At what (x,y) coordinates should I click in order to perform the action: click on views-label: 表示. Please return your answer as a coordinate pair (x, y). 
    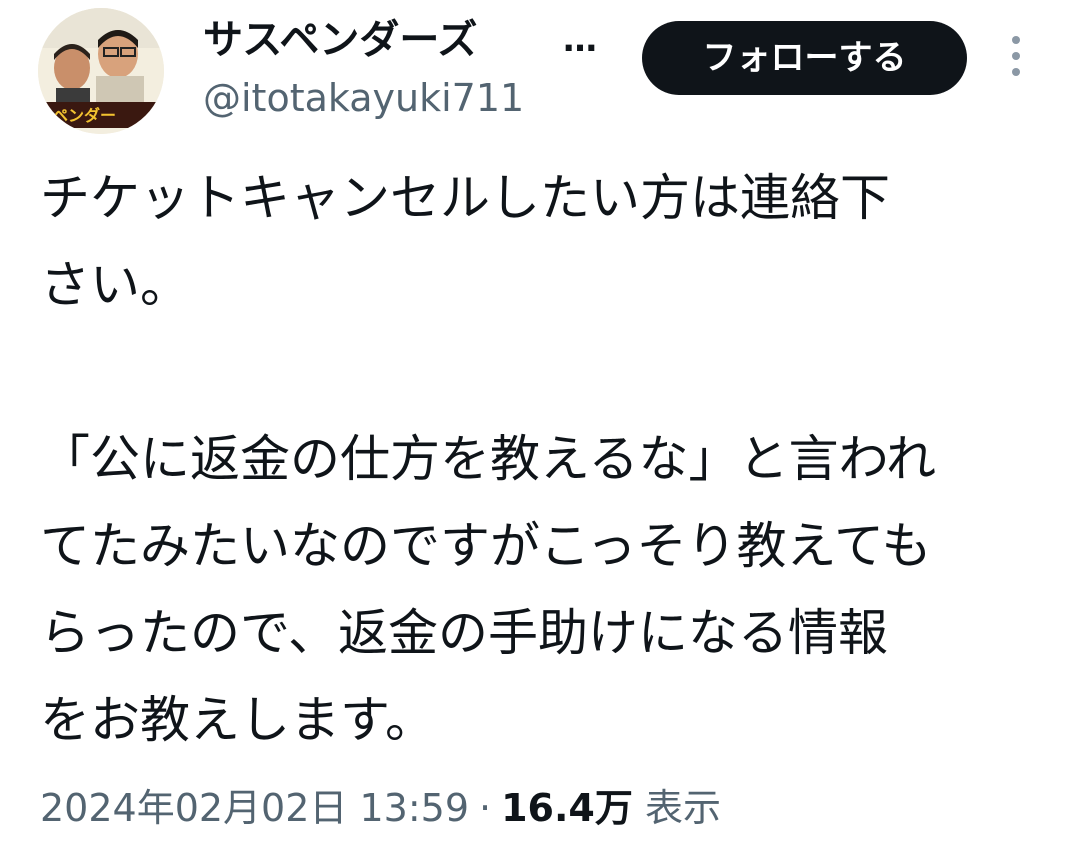
    Looking at the image, I should click on (682, 808).